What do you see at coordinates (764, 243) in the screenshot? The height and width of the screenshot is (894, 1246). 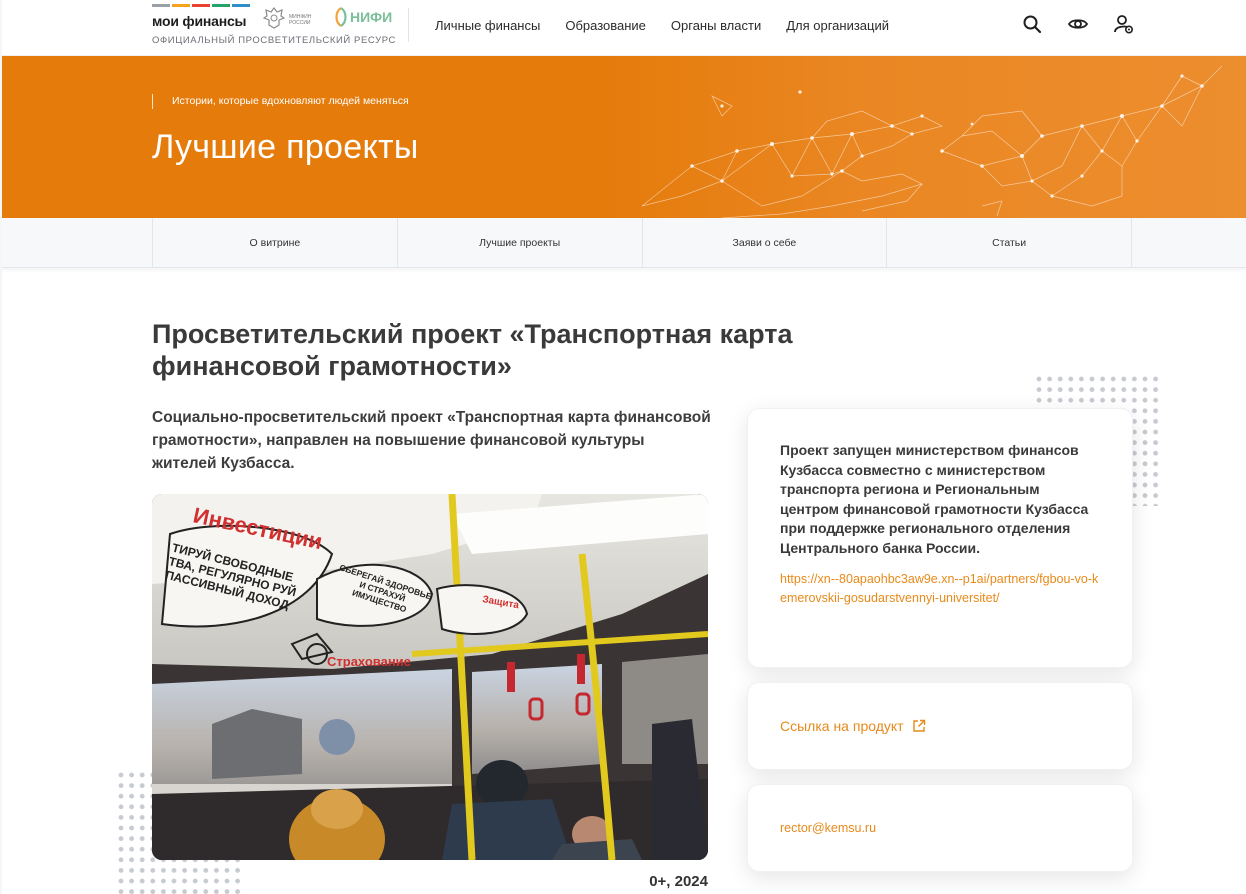 I see `tab-apply: Заяви о себе` at bounding box center [764, 243].